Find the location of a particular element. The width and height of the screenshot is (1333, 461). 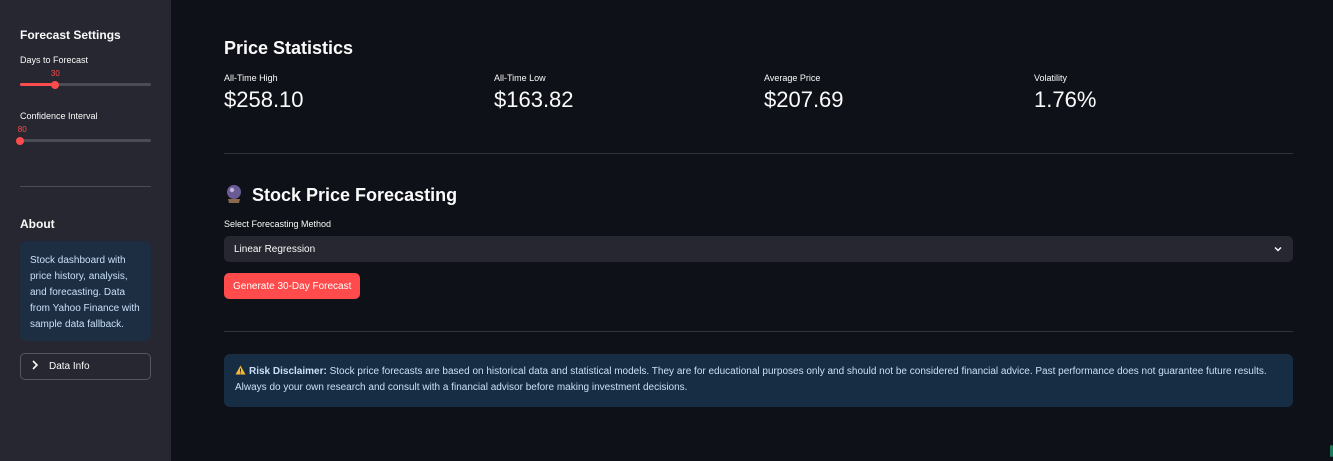

forecasting-title: Stock Price Forecasting is located at coordinates (355, 195).